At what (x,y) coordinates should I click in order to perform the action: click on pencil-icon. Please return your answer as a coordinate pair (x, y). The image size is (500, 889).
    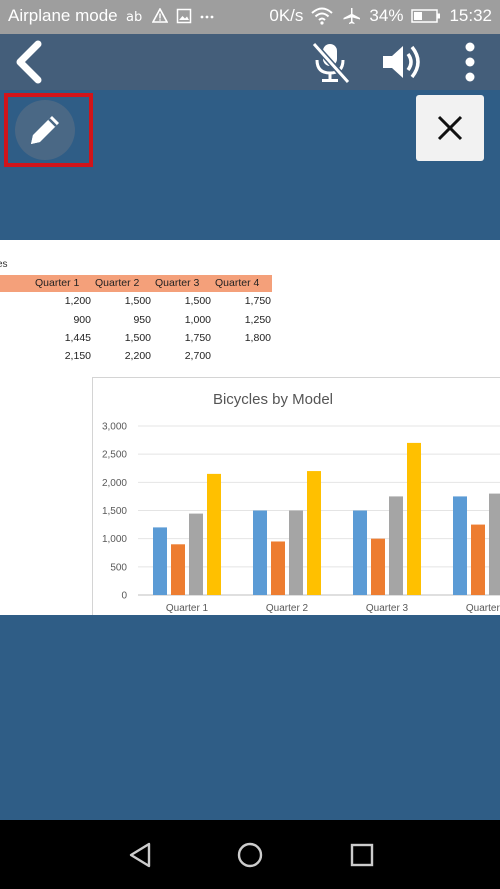
    Looking at the image, I should click on (45, 130).